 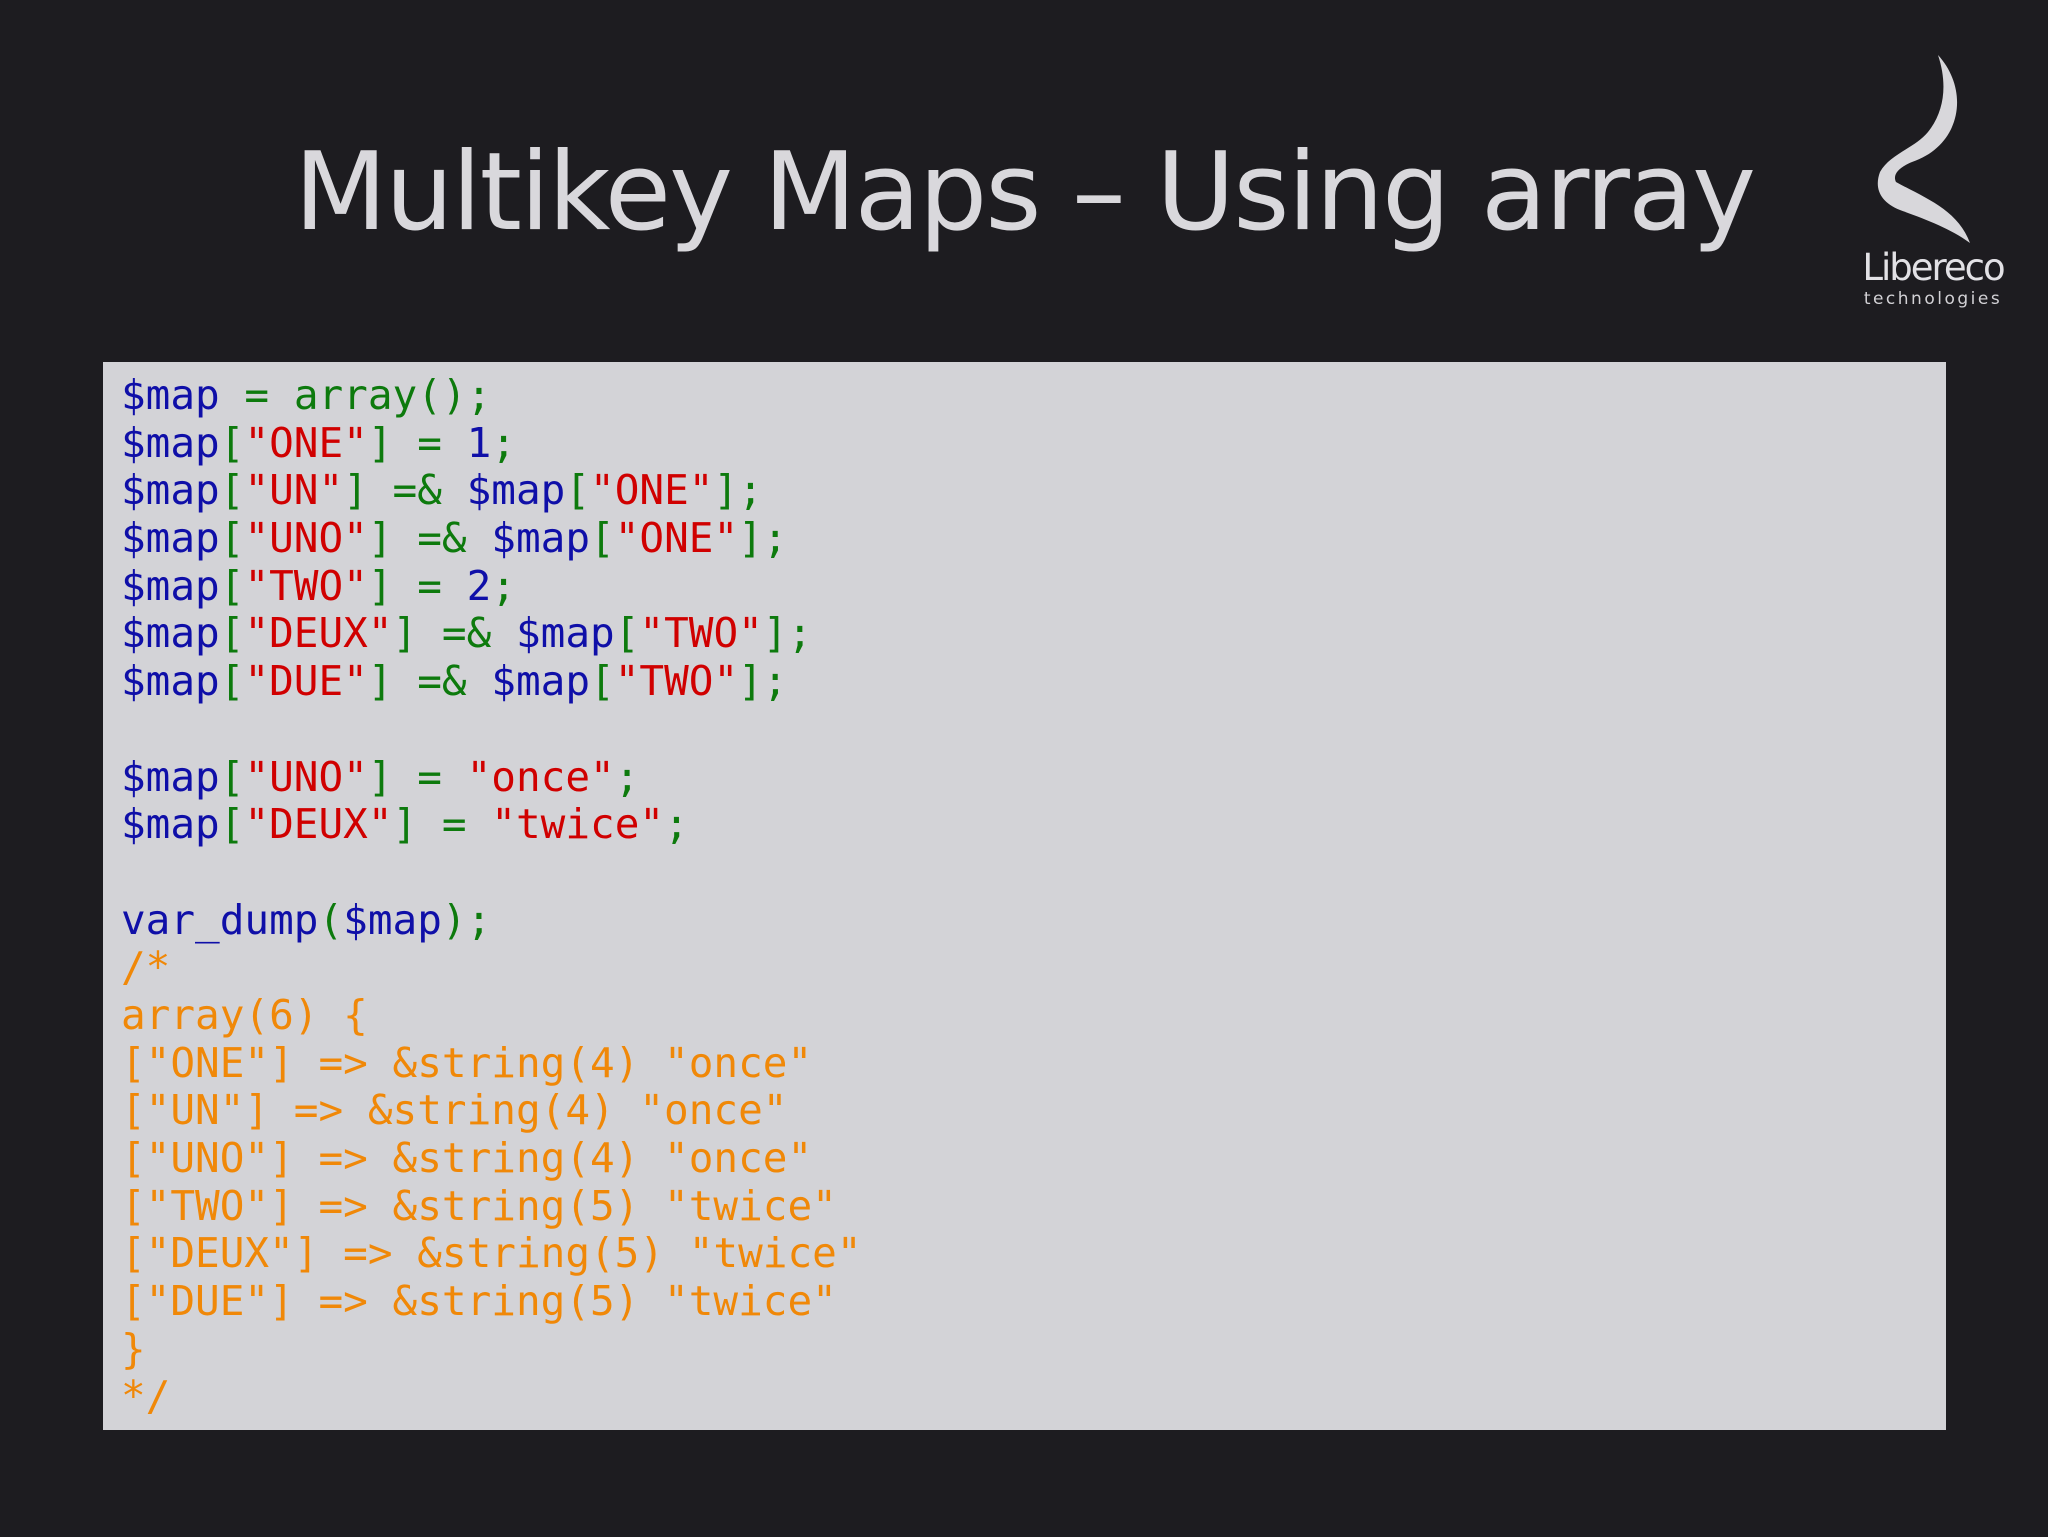 I want to click on code-token: ["ONE"] => &string(4) "once", so click(x=467, y=1062).